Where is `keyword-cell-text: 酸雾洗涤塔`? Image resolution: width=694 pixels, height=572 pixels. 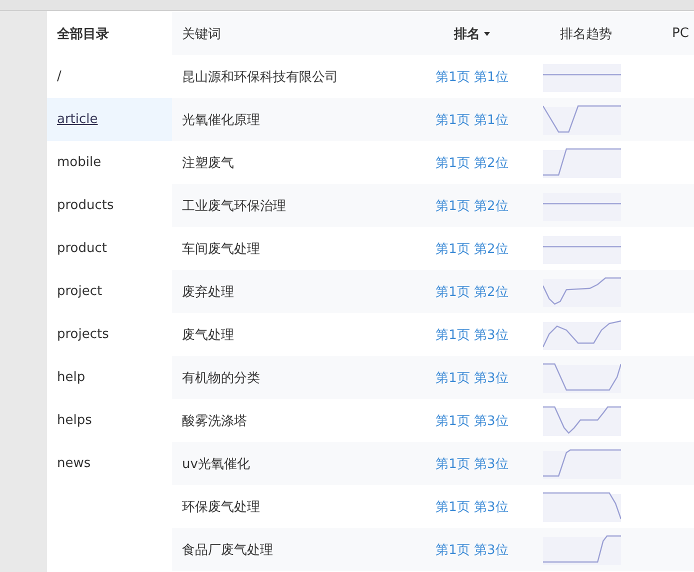
keyword-cell-text: 酸雾洗涤塔 is located at coordinates (214, 421).